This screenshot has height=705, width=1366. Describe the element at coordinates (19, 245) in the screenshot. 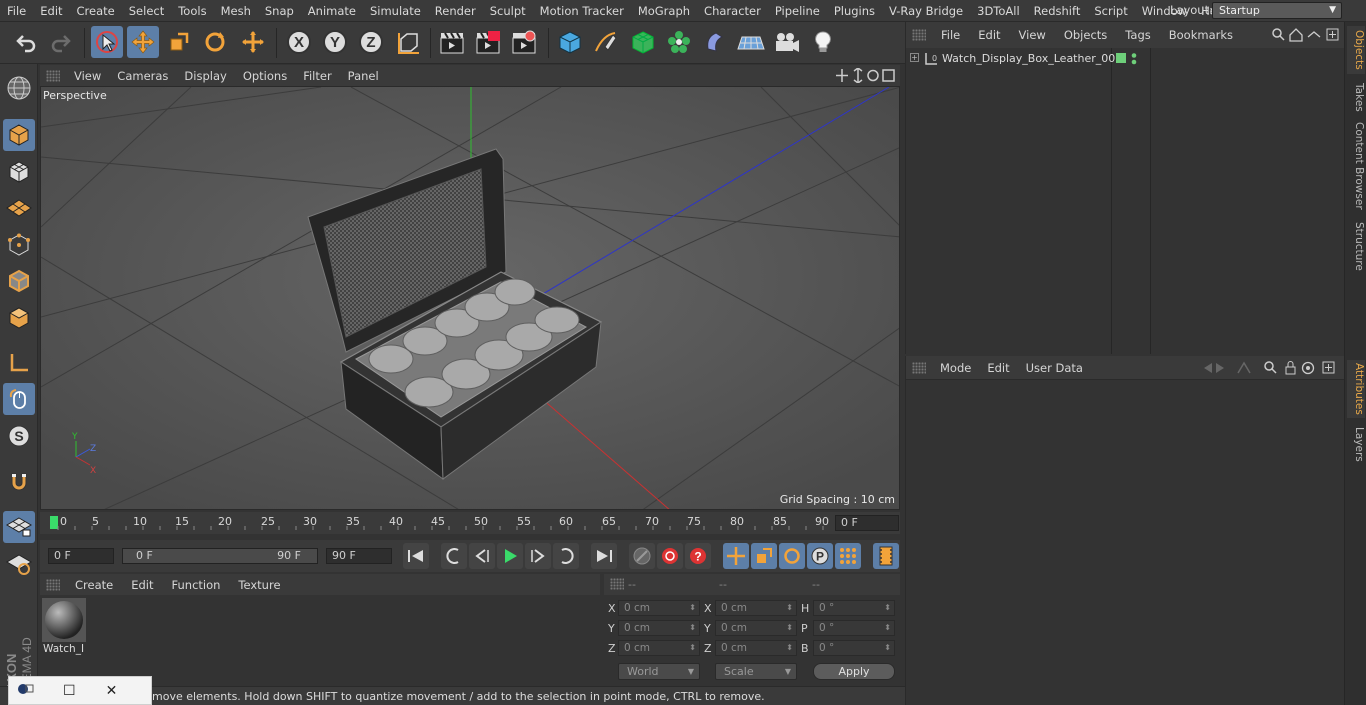

I see `point-mode-button` at that location.